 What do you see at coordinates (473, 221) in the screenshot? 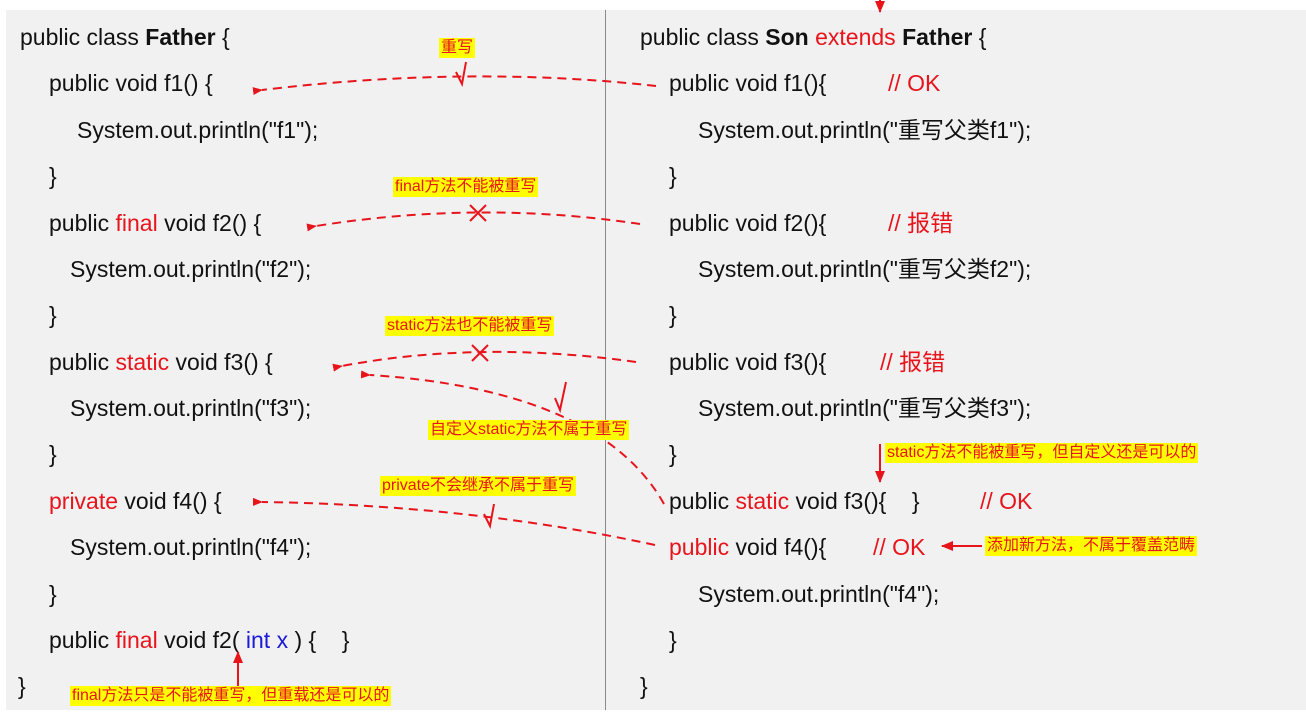
I see `arrow-f2-final` at bounding box center [473, 221].